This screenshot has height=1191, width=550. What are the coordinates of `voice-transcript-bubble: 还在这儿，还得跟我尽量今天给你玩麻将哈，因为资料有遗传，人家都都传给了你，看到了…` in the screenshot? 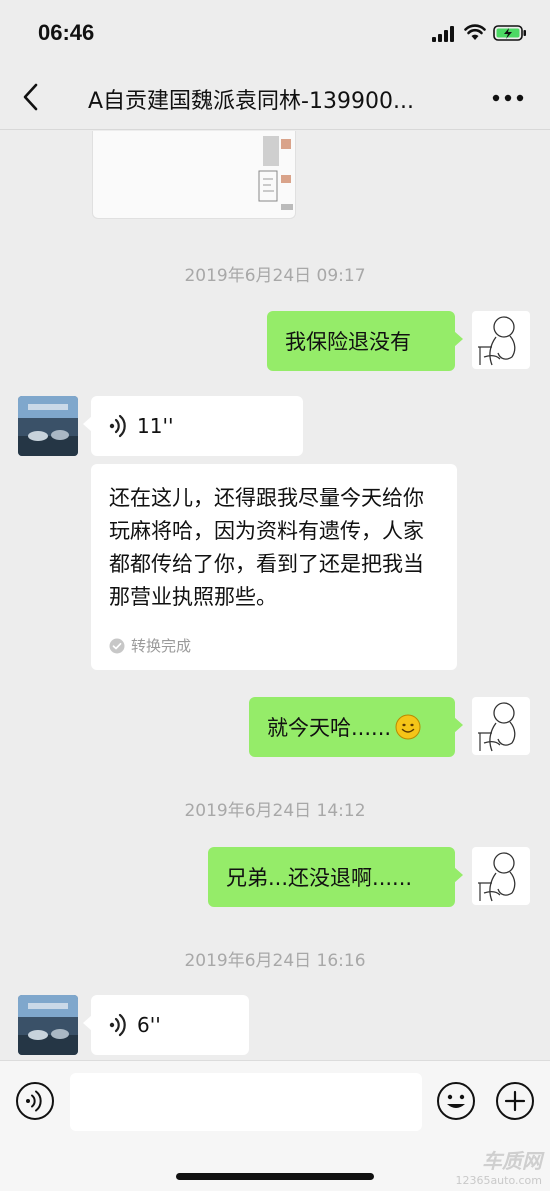 It's located at (274, 567).